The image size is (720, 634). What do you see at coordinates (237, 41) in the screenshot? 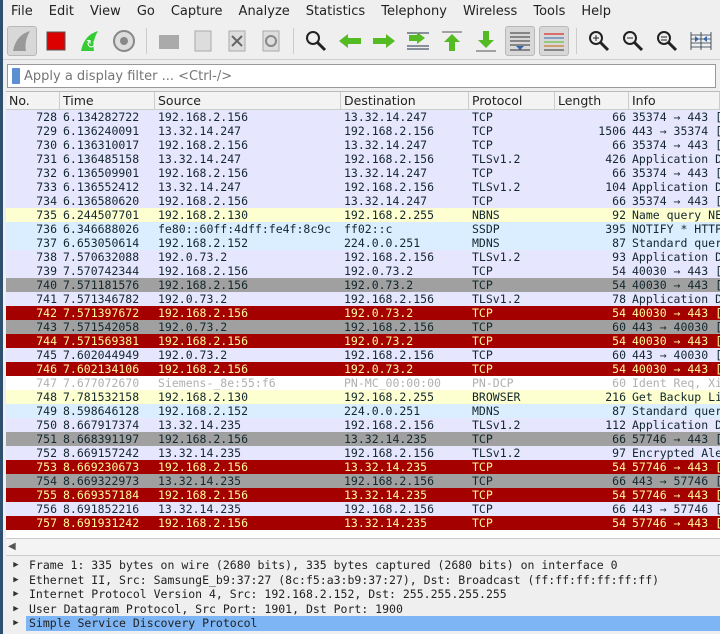
I see `close-file-icon` at bounding box center [237, 41].